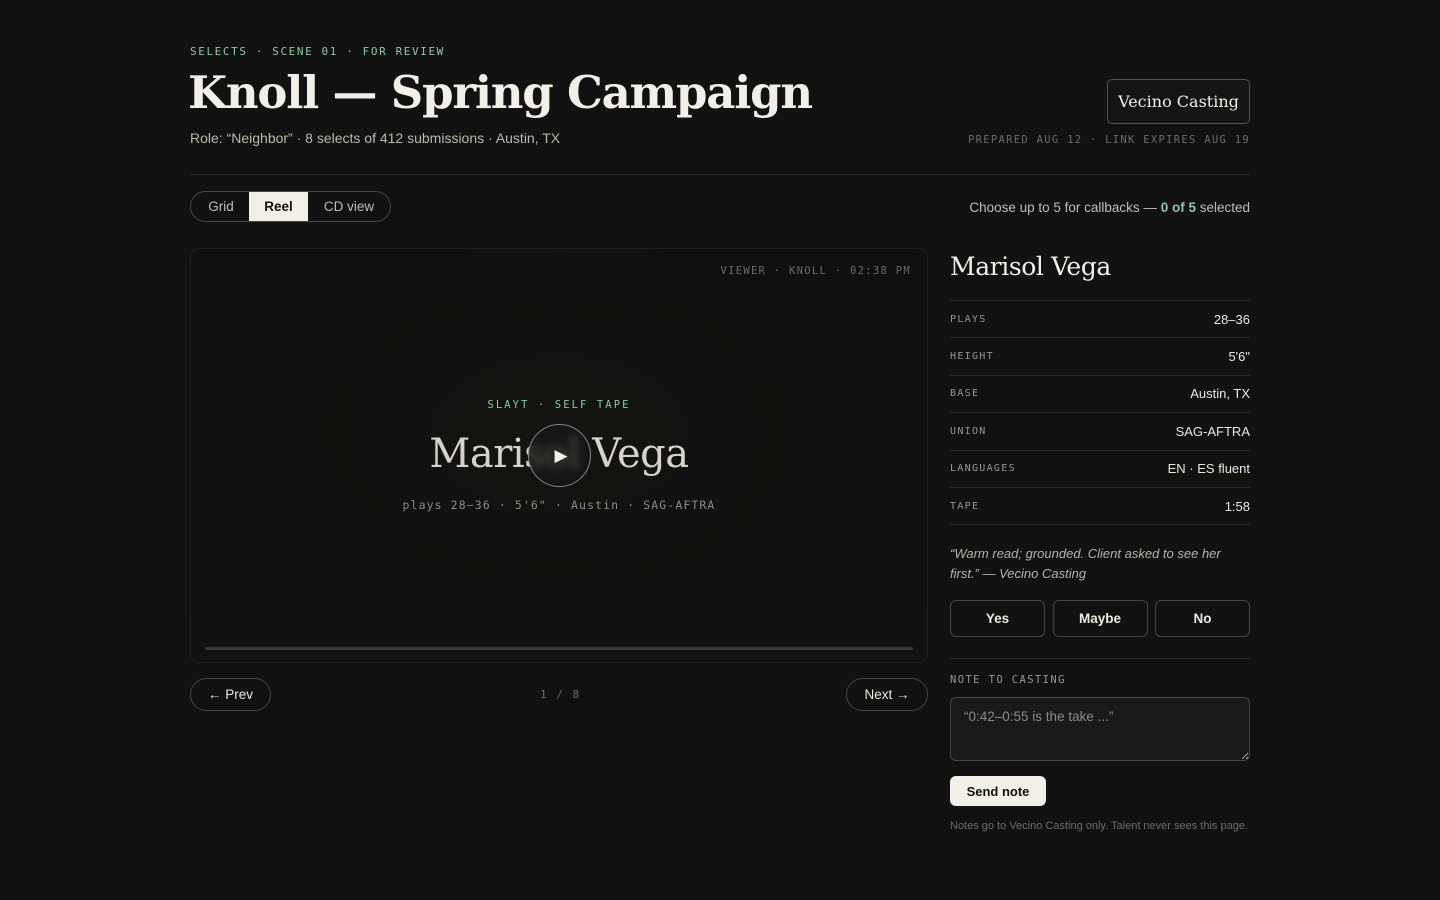 Image resolution: width=1440 pixels, height=900 pixels. What do you see at coordinates (1030, 266) in the screenshot?
I see `talent-name: Marisol Vega` at bounding box center [1030, 266].